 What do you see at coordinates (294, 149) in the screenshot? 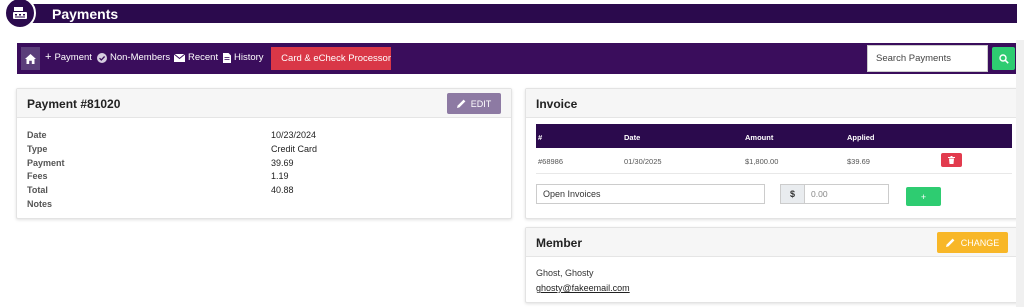
I see `type-value: Credit Card` at bounding box center [294, 149].